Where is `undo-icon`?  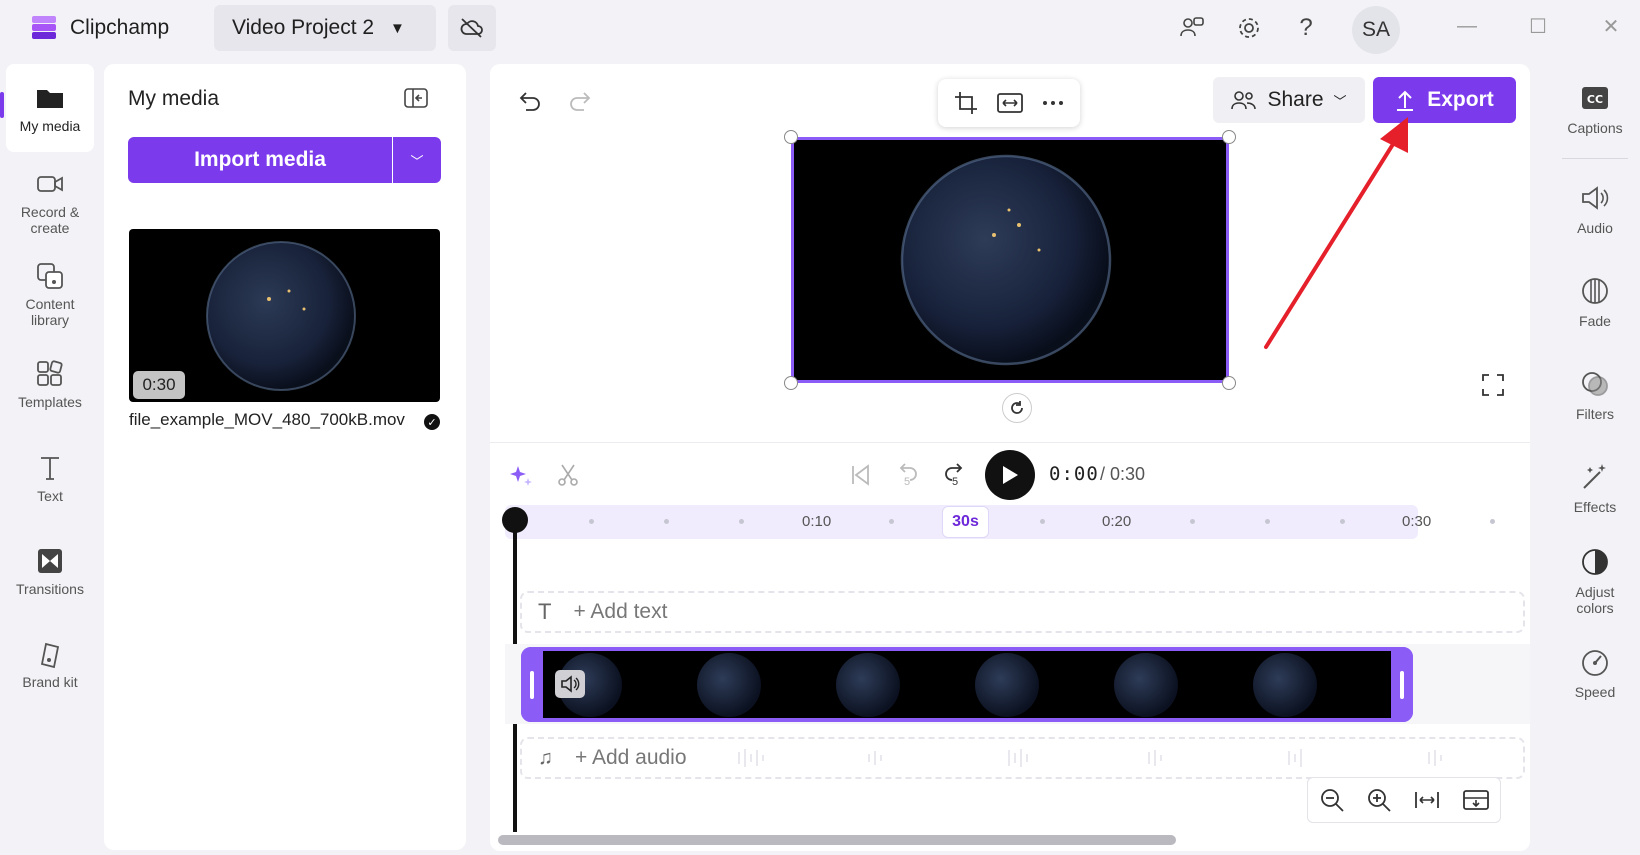 undo-icon is located at coordinates (529, 101).